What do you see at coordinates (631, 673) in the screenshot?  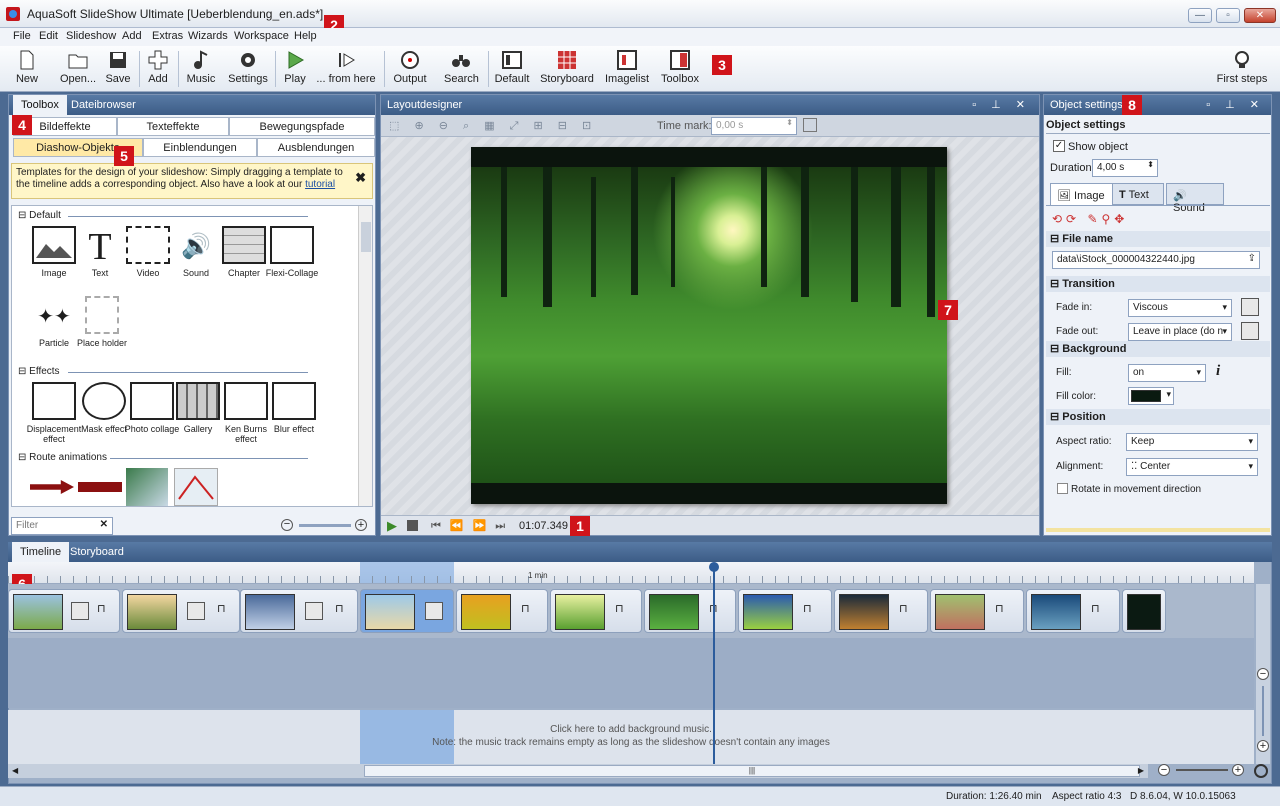 I see `empty-track` at bounding box center [631, 673].